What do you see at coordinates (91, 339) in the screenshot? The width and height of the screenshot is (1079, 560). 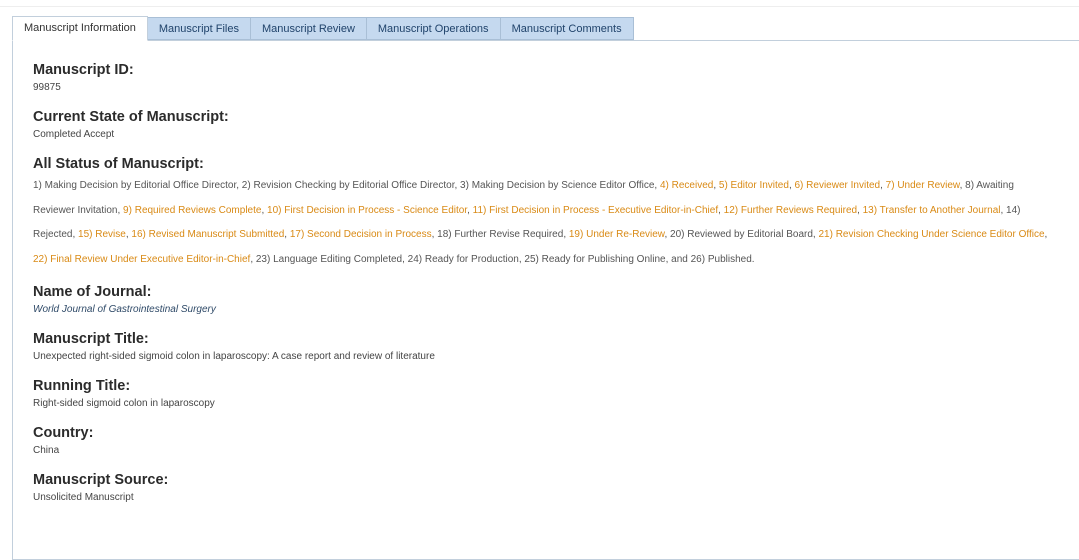 I see `manuscript-title-label: Manuscript Title:` at bounding box center [91, 339].